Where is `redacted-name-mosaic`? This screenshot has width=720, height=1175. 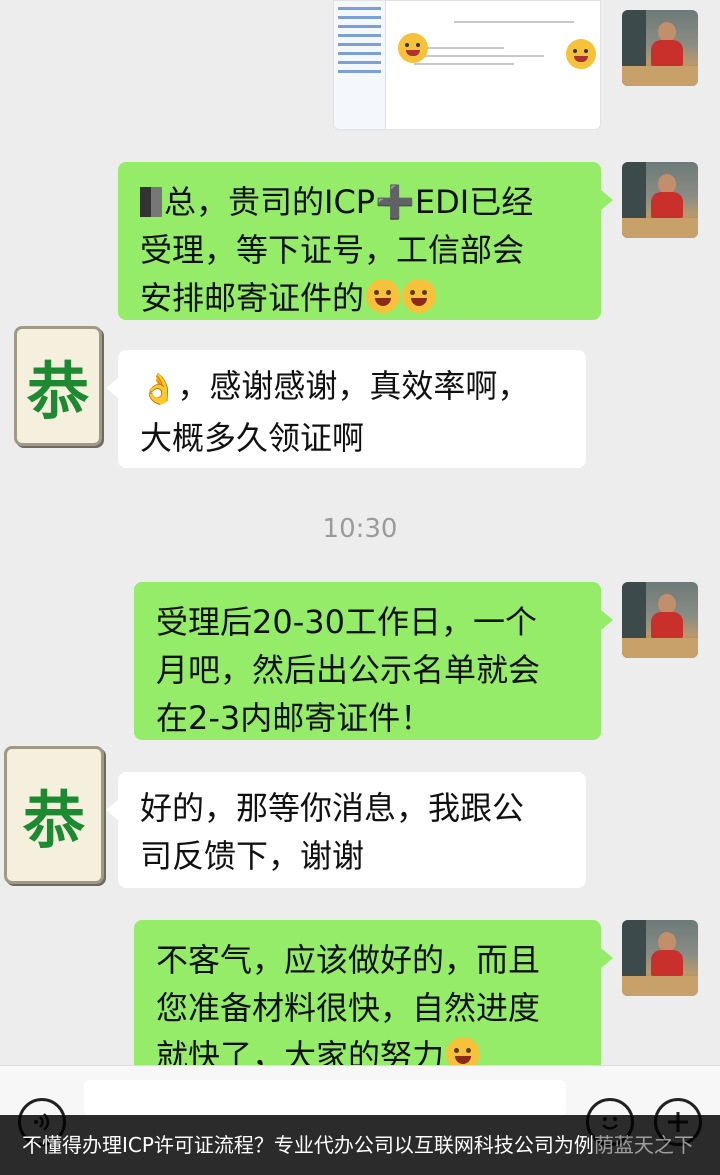 redacted-name-mosaic is located at coordinates (151, 202).